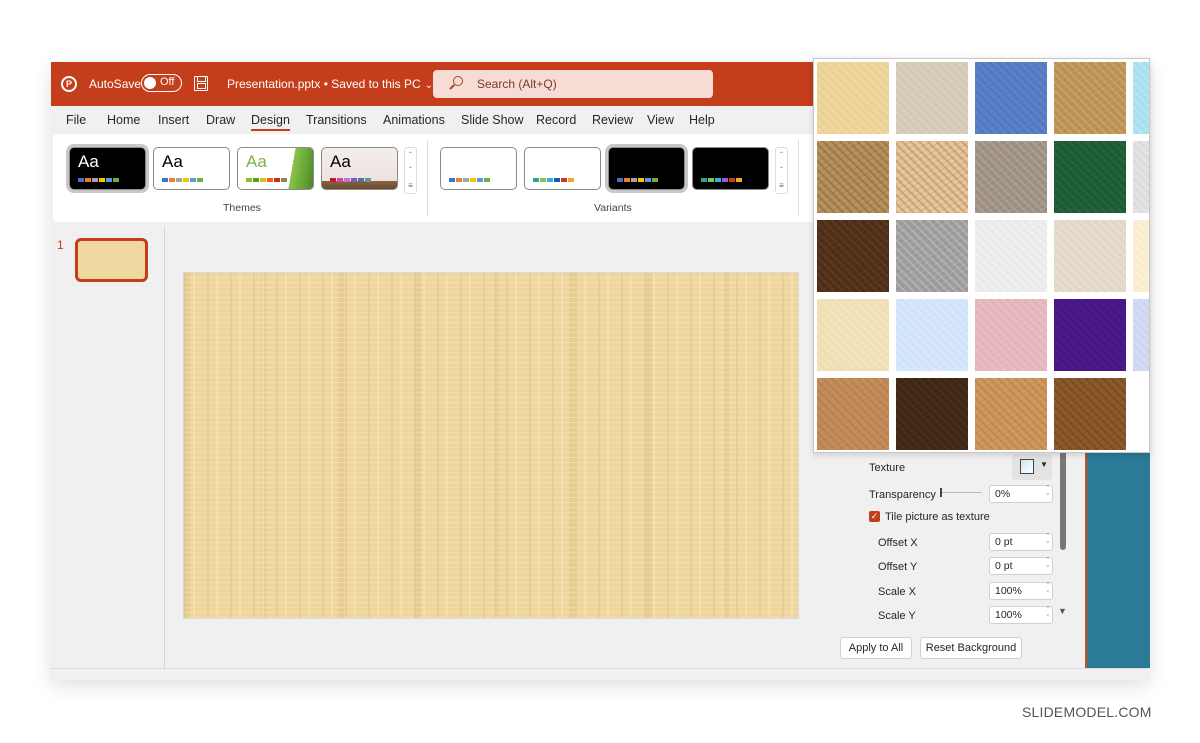 The width and height of the screenshot is (1200, 743). I want to click on tab-review: Review, so click(612, 120).